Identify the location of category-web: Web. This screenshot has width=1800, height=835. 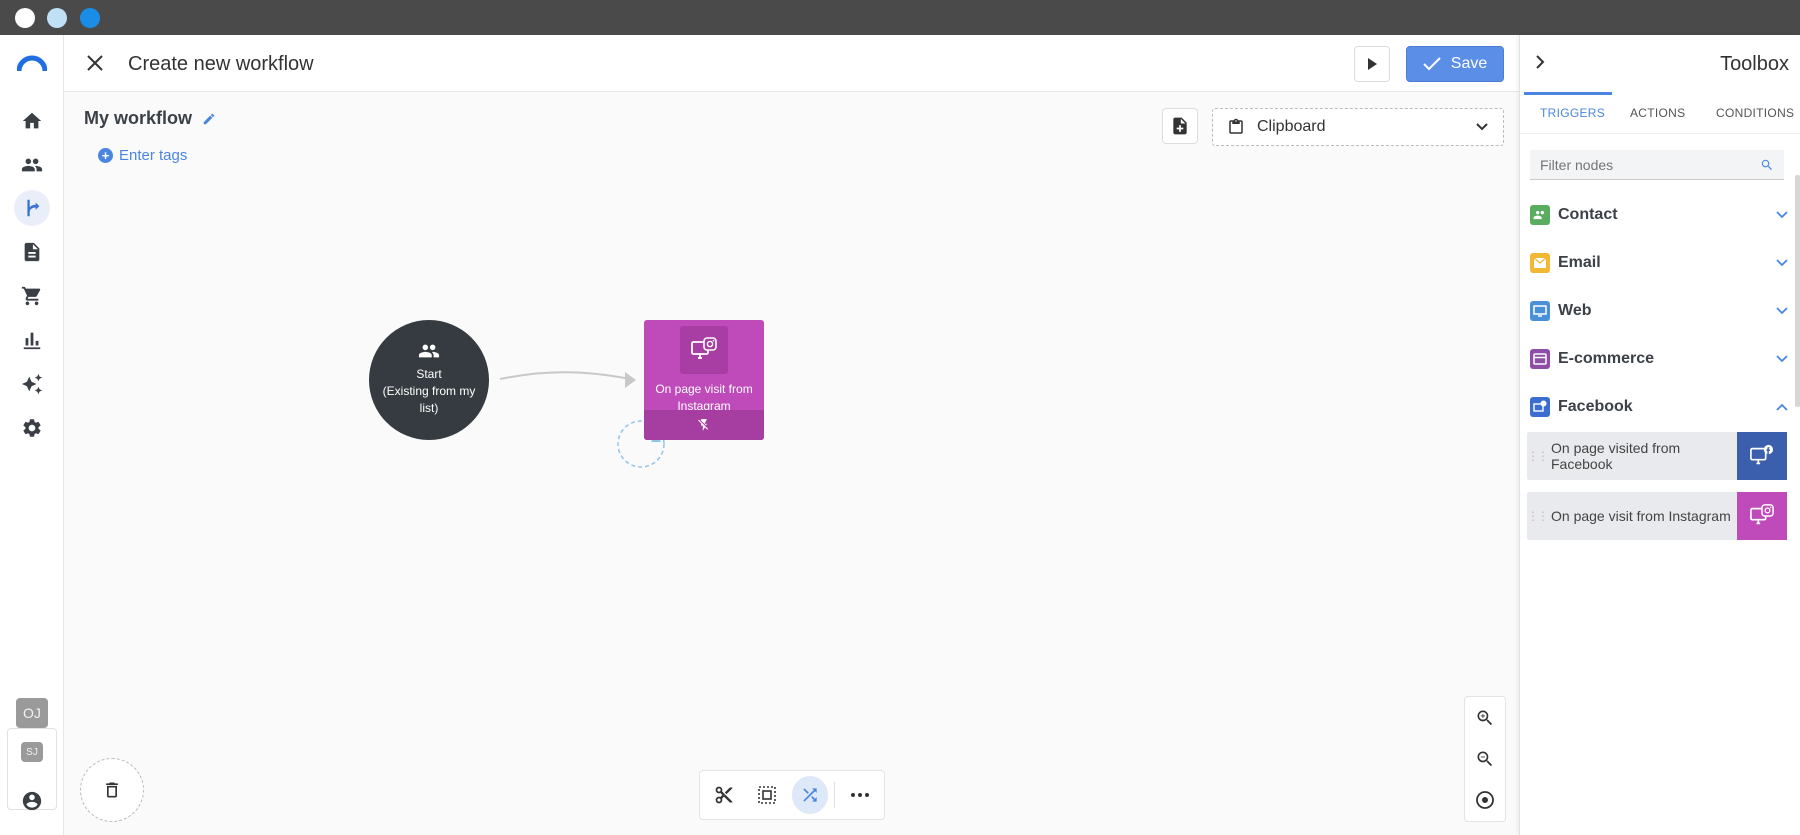
(1659, 311).